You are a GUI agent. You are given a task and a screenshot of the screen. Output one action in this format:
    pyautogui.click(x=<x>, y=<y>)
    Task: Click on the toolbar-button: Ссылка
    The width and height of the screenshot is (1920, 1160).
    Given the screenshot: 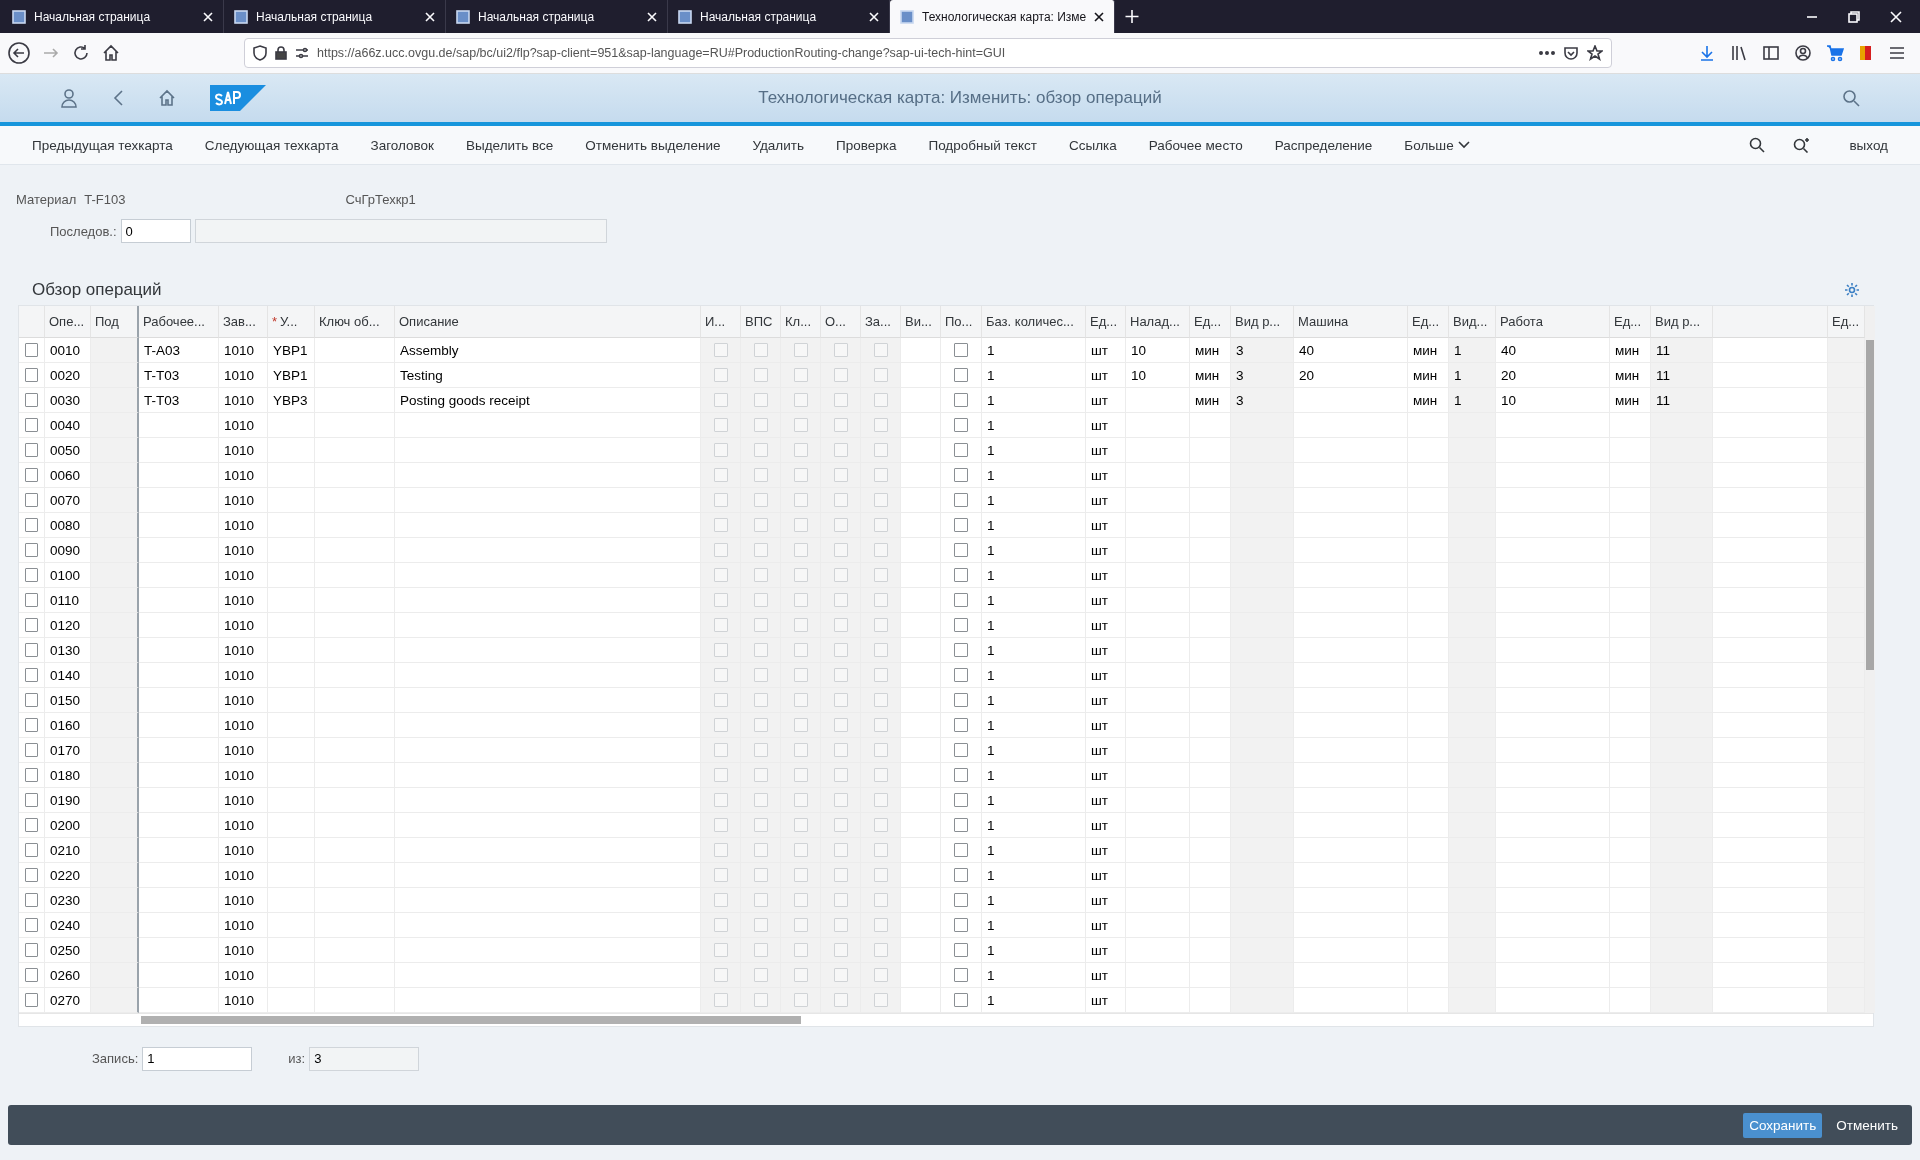 What is the action you would take?
    pyautogui.click(x=1093, y=145)
    